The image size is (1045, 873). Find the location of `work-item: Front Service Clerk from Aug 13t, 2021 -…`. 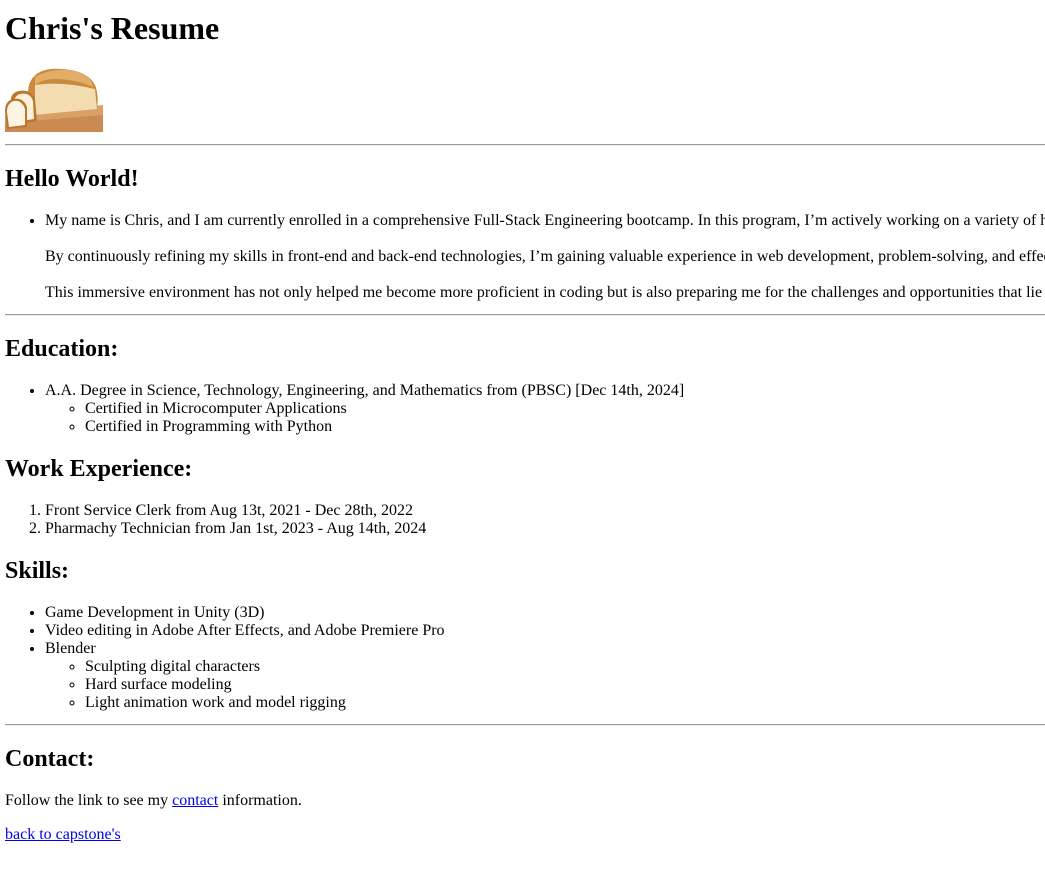

work-item: Front Service Clerk from Aug 13t, 2021 -… is located at coordinates (545, 511).